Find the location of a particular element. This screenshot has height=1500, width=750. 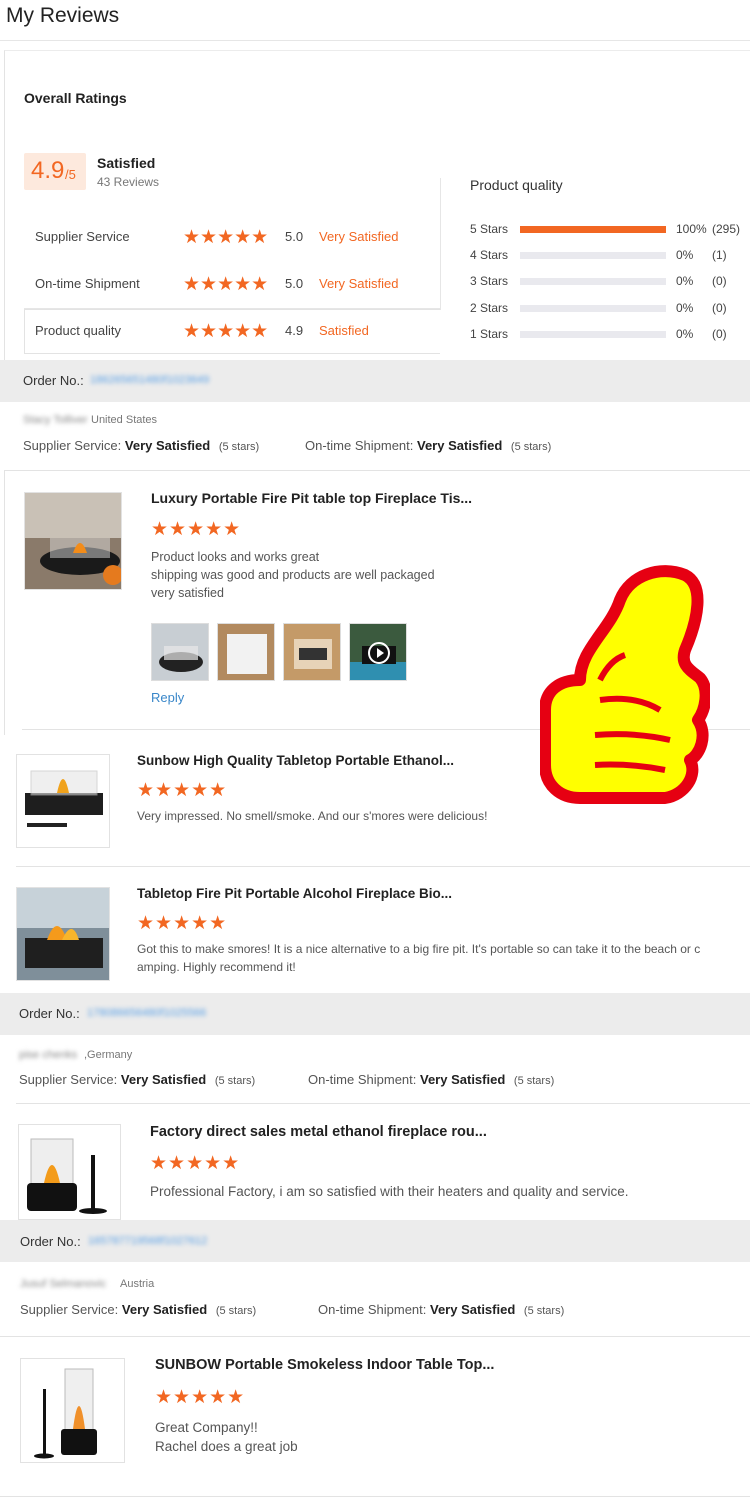

distribution-label: 4 Stars is located at coordinates (489, 255).